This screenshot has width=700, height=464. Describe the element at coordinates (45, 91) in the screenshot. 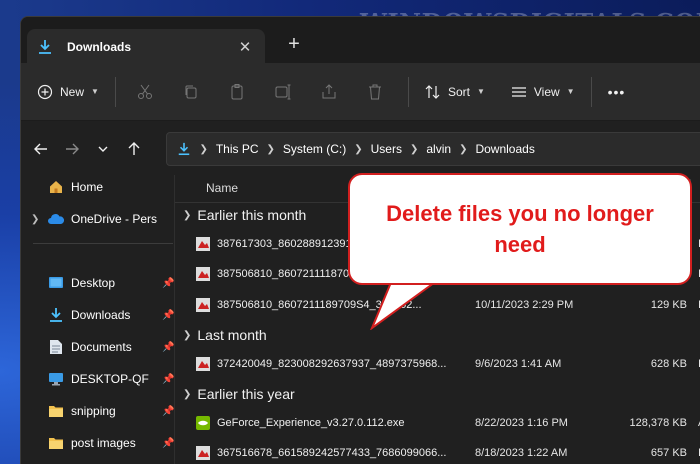

I see `add-circle-icon` at that location.